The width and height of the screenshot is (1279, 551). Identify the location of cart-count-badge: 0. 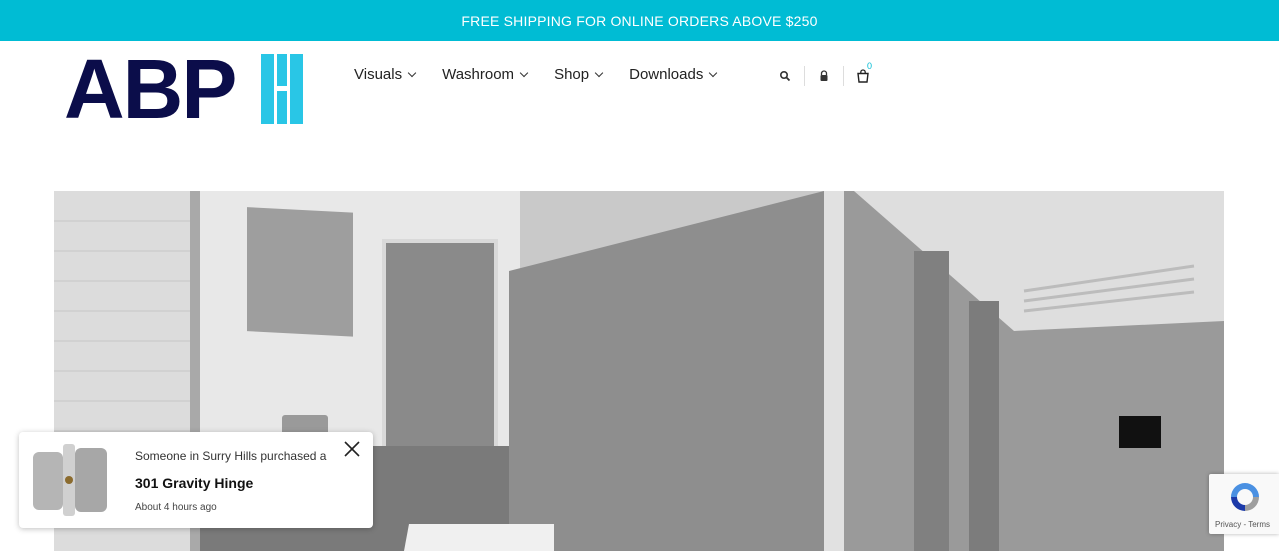
(870, 66).